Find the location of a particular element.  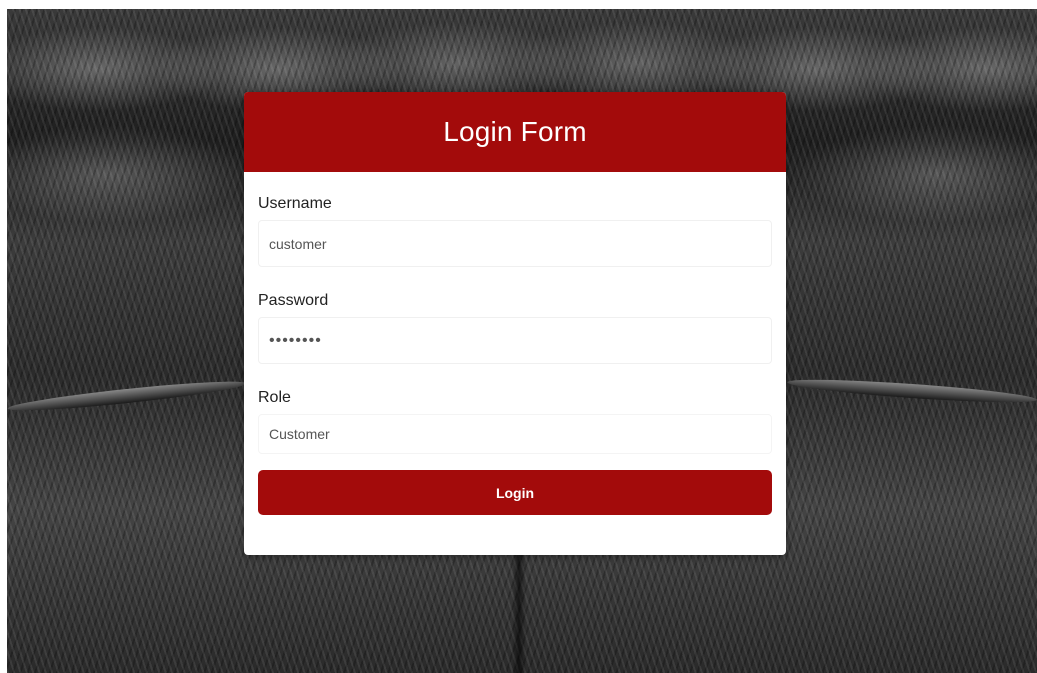

form-title: Login Form is located at coordinates (515, 131).